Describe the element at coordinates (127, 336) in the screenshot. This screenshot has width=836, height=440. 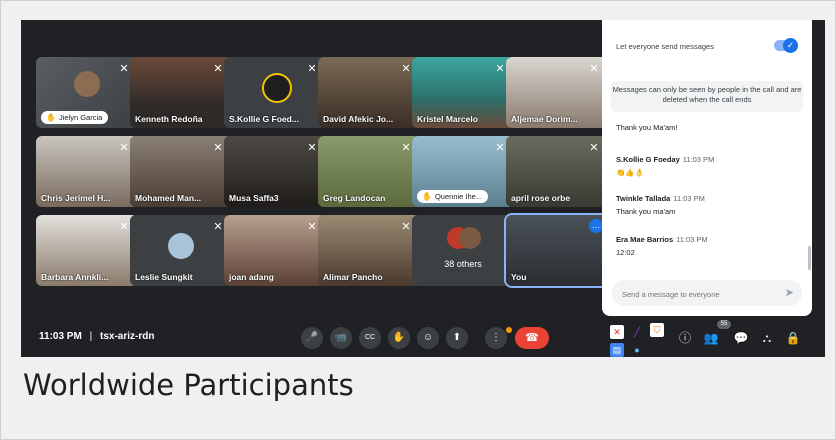
I see `meeting-code: tsx-ariz-rdn` at that location.